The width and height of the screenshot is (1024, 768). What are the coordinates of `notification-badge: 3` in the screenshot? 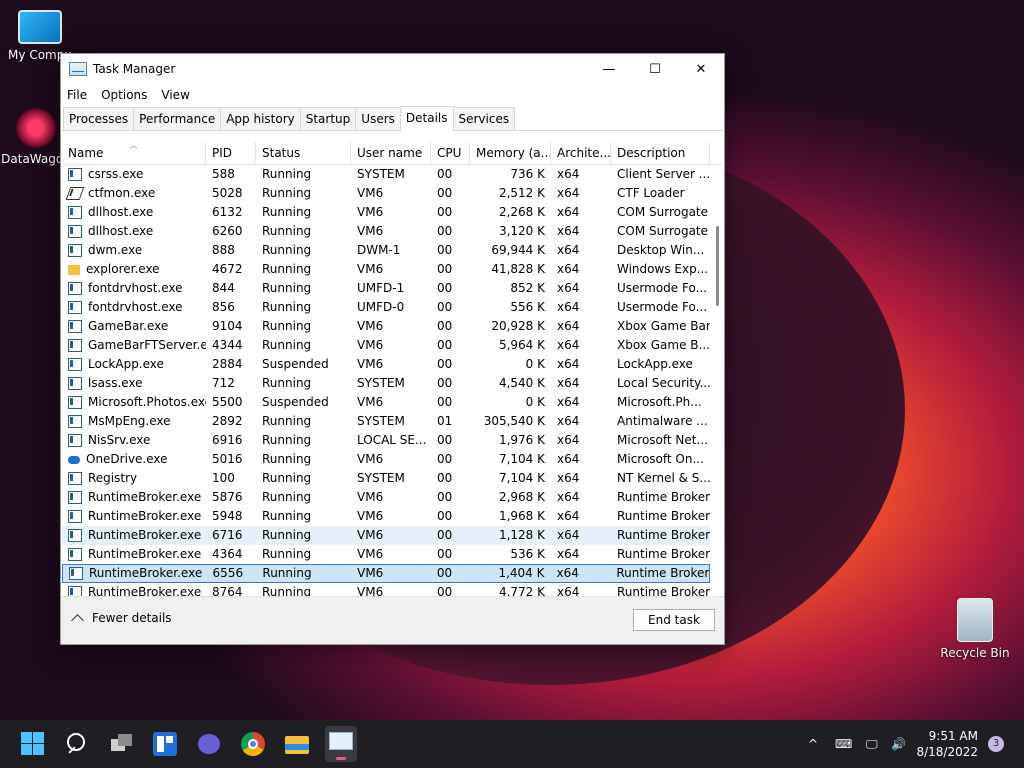 It's located at (996, 744).